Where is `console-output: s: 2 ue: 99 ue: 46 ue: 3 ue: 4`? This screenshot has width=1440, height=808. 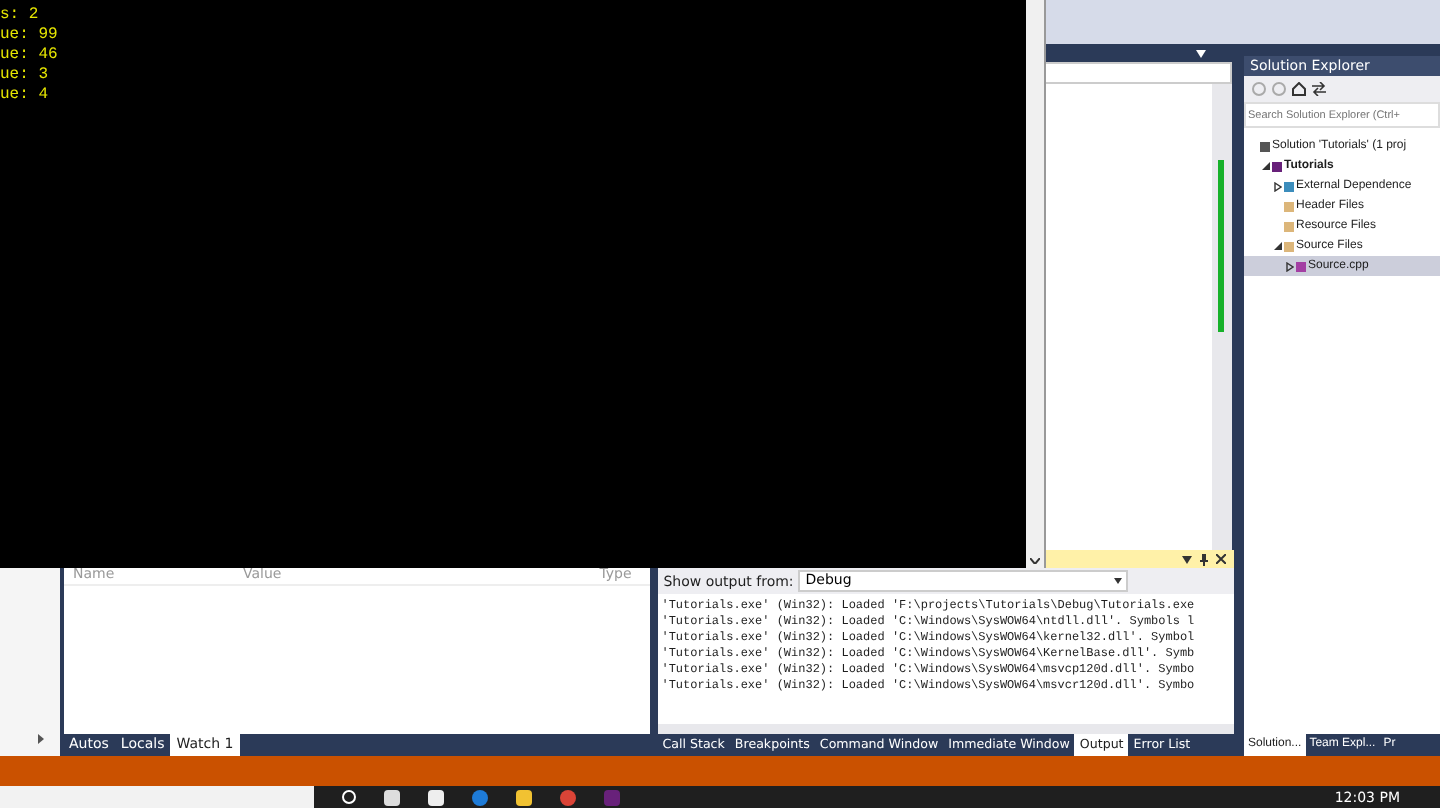 console-output: s: 2 ue: 99 ue: 46 ue: 3 ue: 4 is located at coordinates (30, 56).